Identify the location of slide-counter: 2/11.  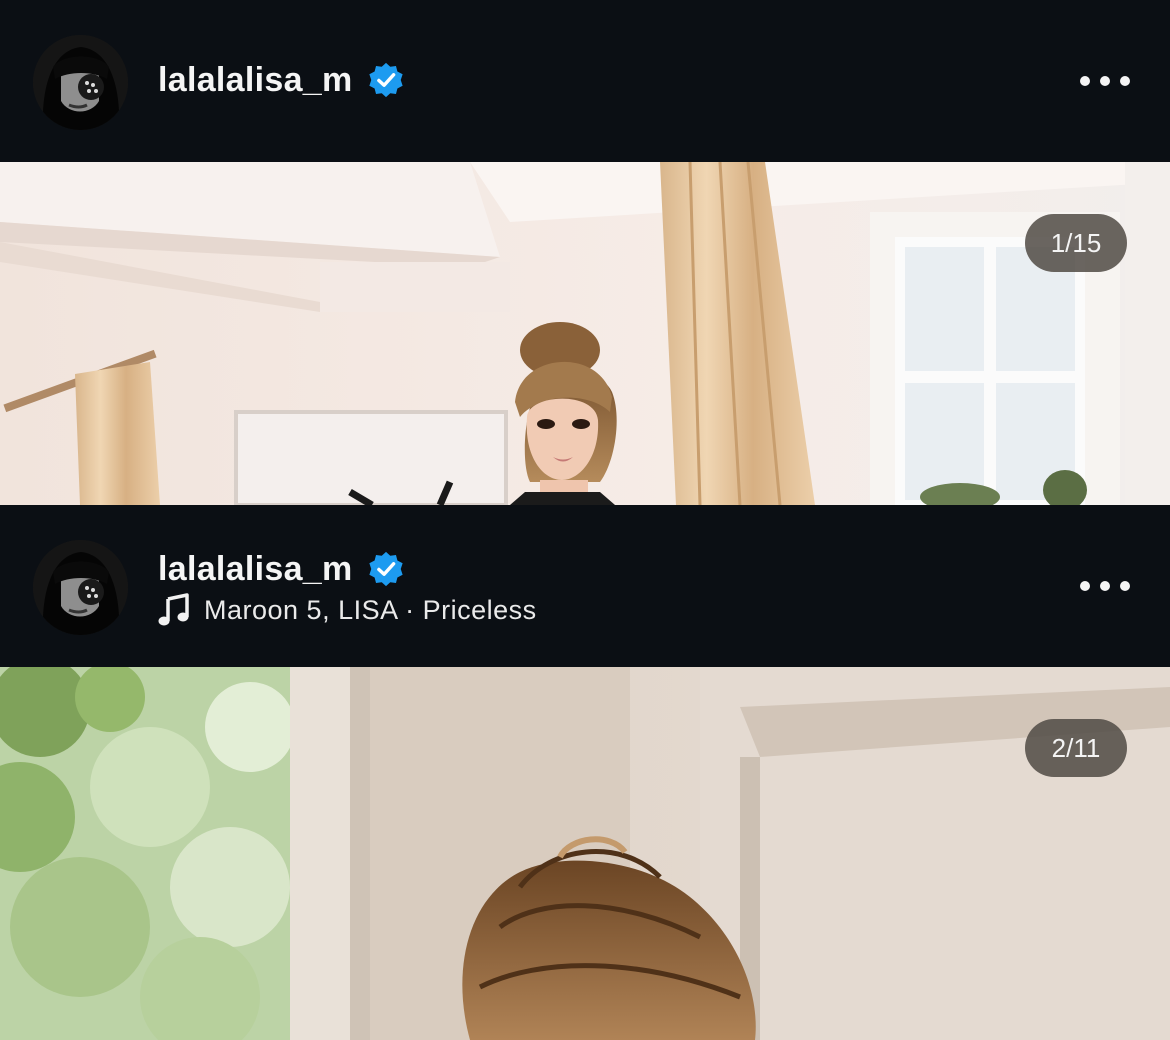
(1076, 748).